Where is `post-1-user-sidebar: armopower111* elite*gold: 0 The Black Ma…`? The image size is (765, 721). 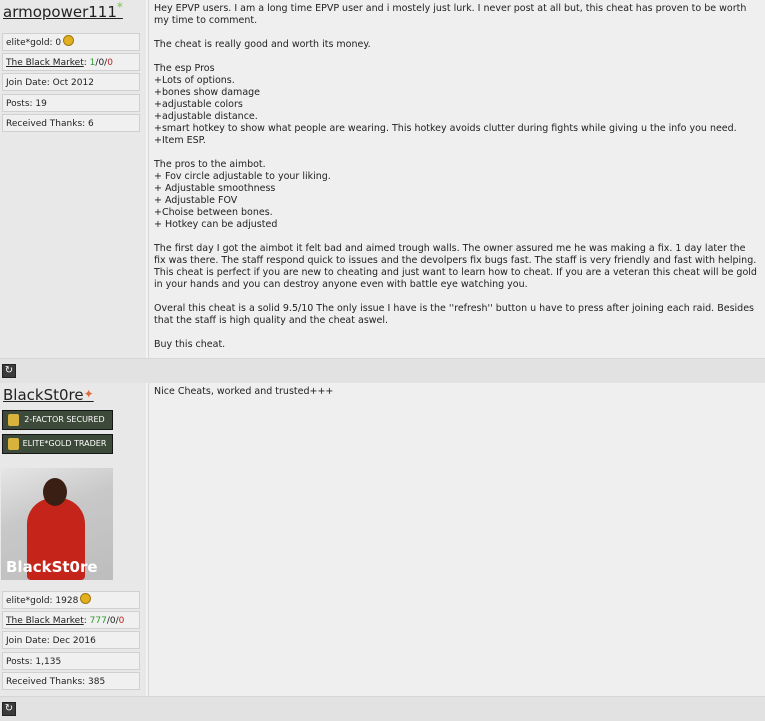 post-1-user-sidebar: armopower111* elite*gold: 0 The Black Ma… is located at coordinates (73, 179).